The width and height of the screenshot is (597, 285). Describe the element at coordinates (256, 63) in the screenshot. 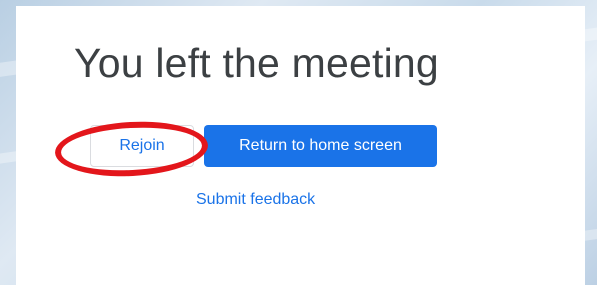

I see `page-title: You left the meeting` at that location.